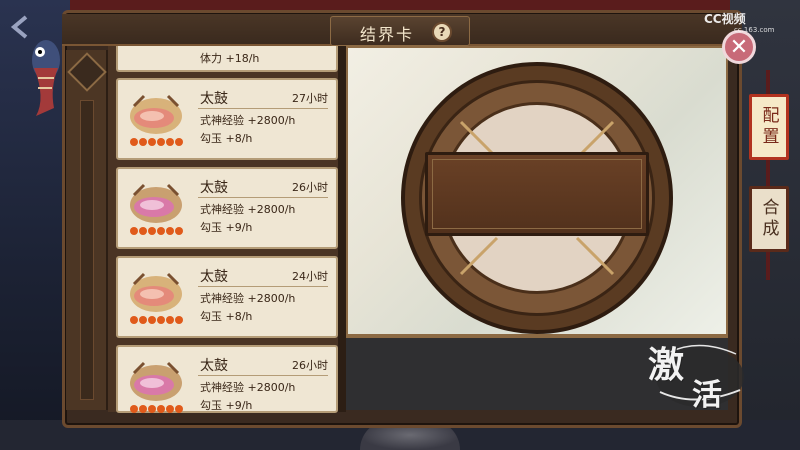 This screenshot has height=450, width=800. Describe the element at coordinates (707, 395) in the screenshot. I see `activate-char-2: 活` at that location.